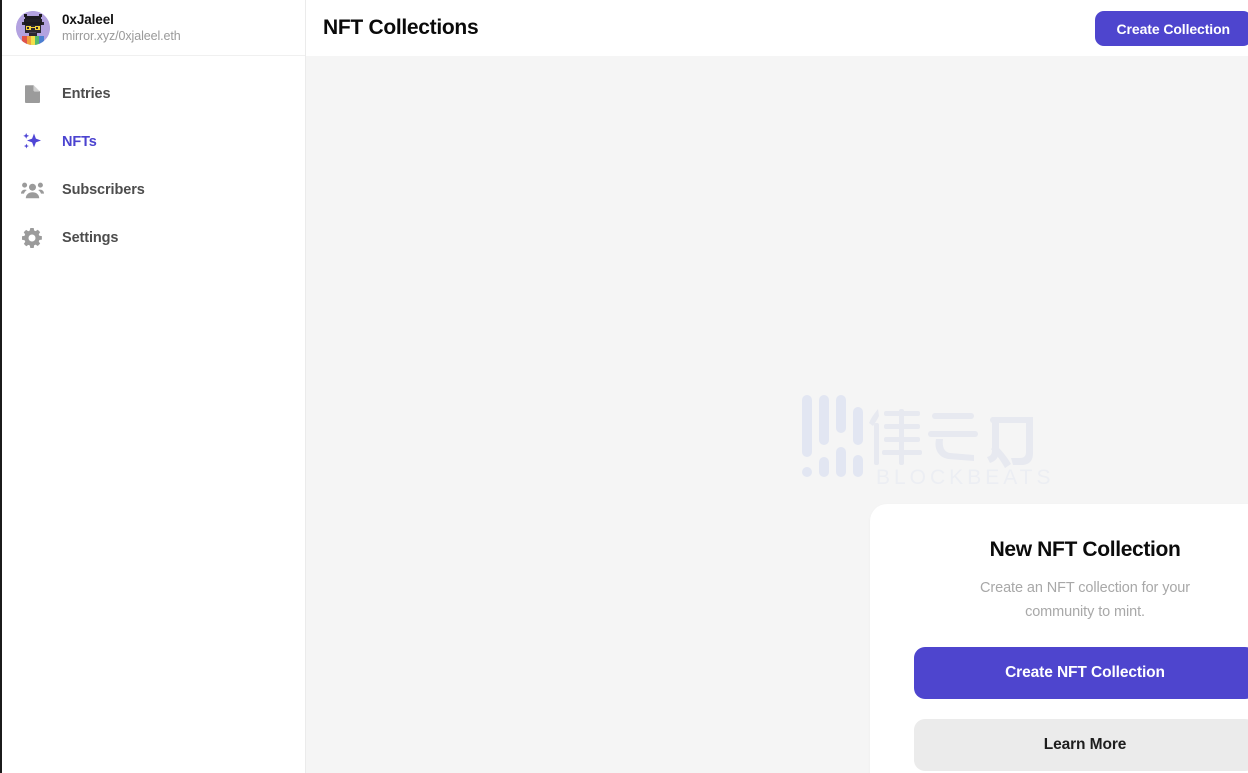 The height and width of the screenshot is (773, 1248). I want to click on page-title: NFT Collections, so click(401, 27).